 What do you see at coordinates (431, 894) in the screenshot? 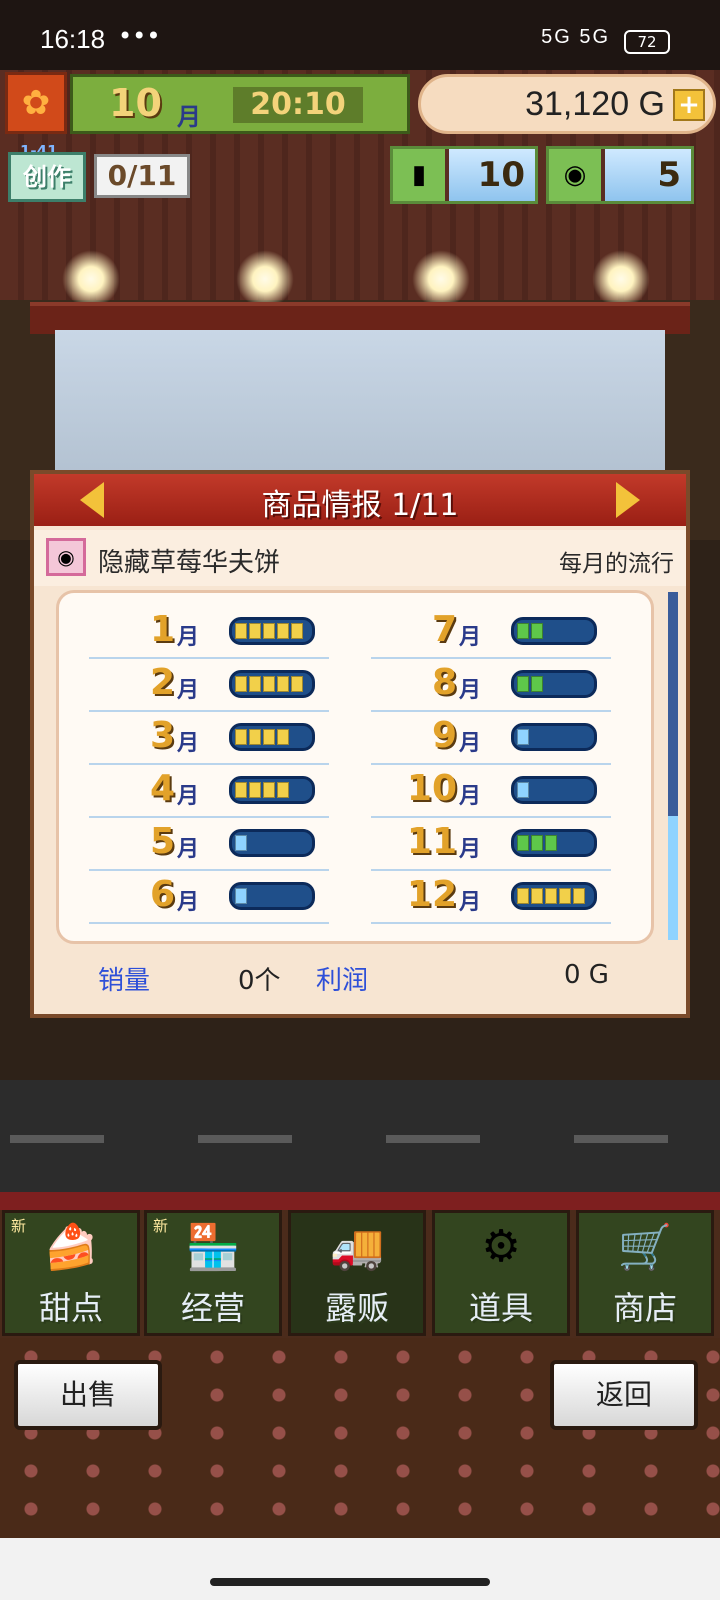
I see `month-number: 12` at bounding box center [431, 894].